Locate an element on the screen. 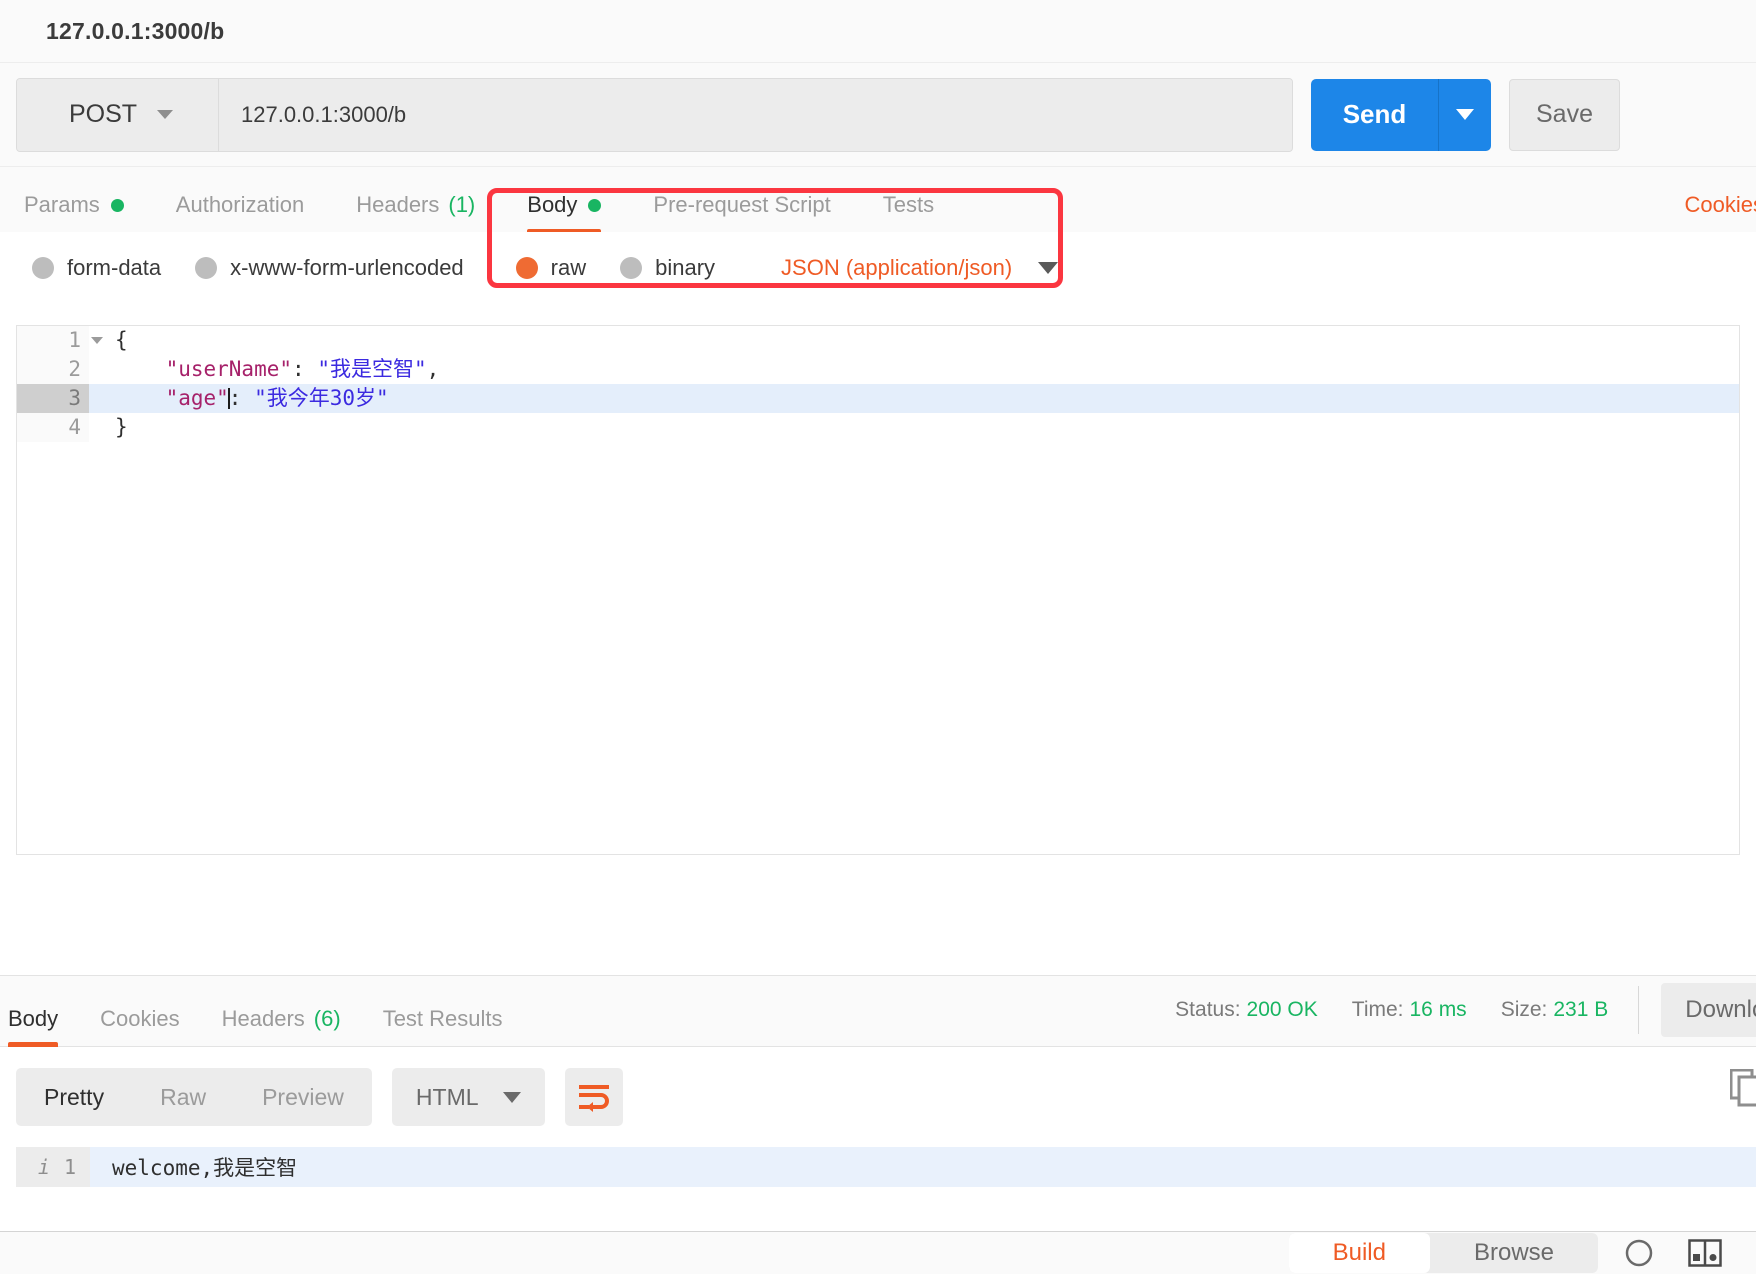 The image size is (1756, 1274). body-type-binary: binary is located at coordinates (667, 268).